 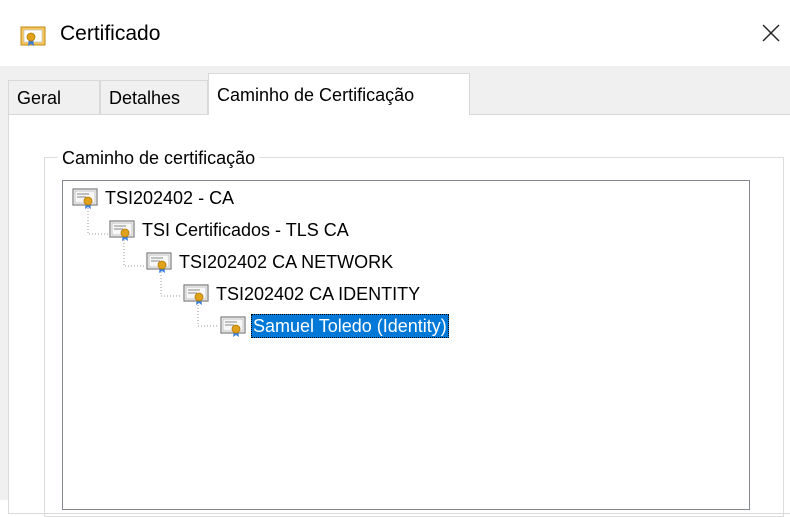 What do you see at coordinates (170, 198) in the screenshot?
I see `node-label: TSI202402 - CA` at bounding box center [170, 198].